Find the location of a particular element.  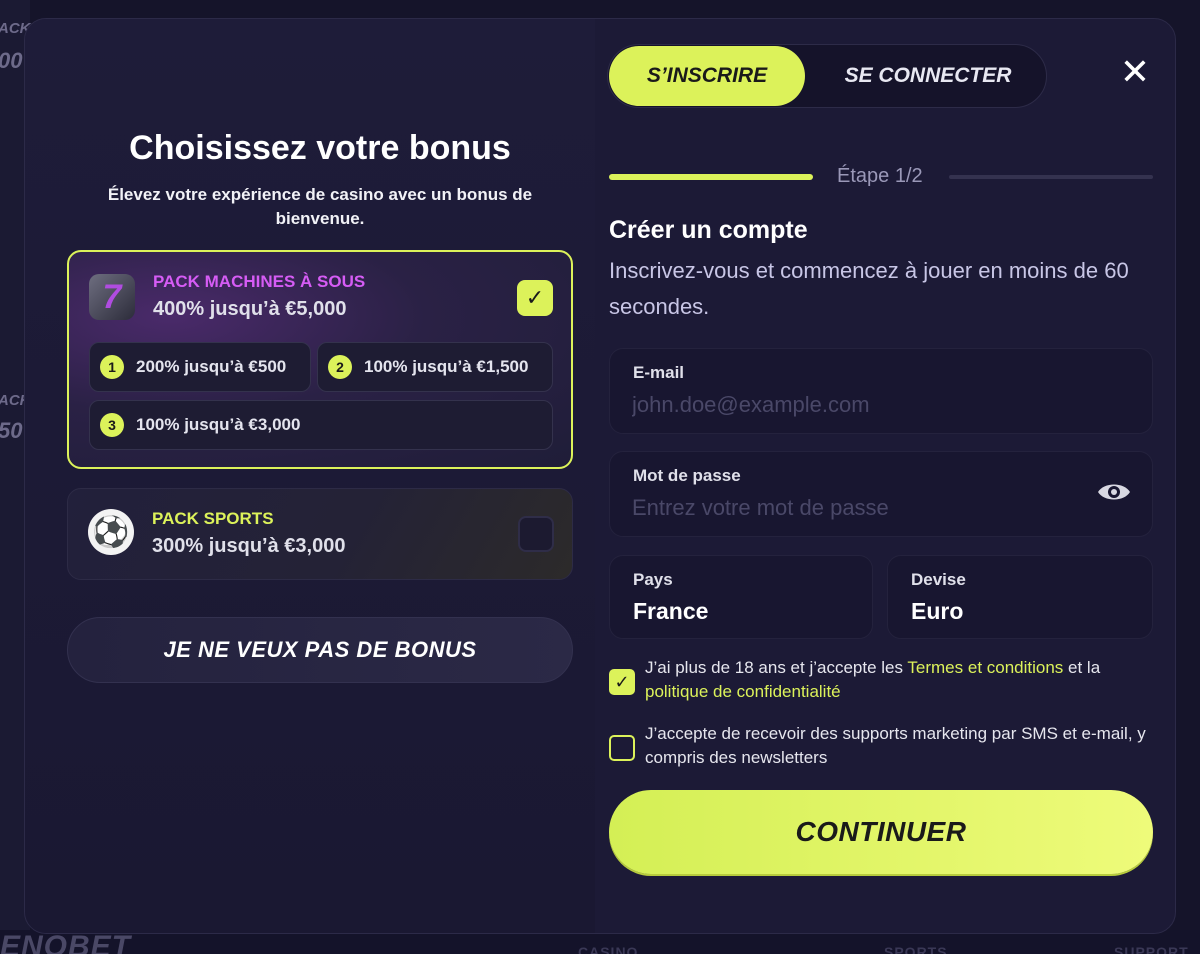

password-field: Mot de passe is located at coordinates (881, 494).